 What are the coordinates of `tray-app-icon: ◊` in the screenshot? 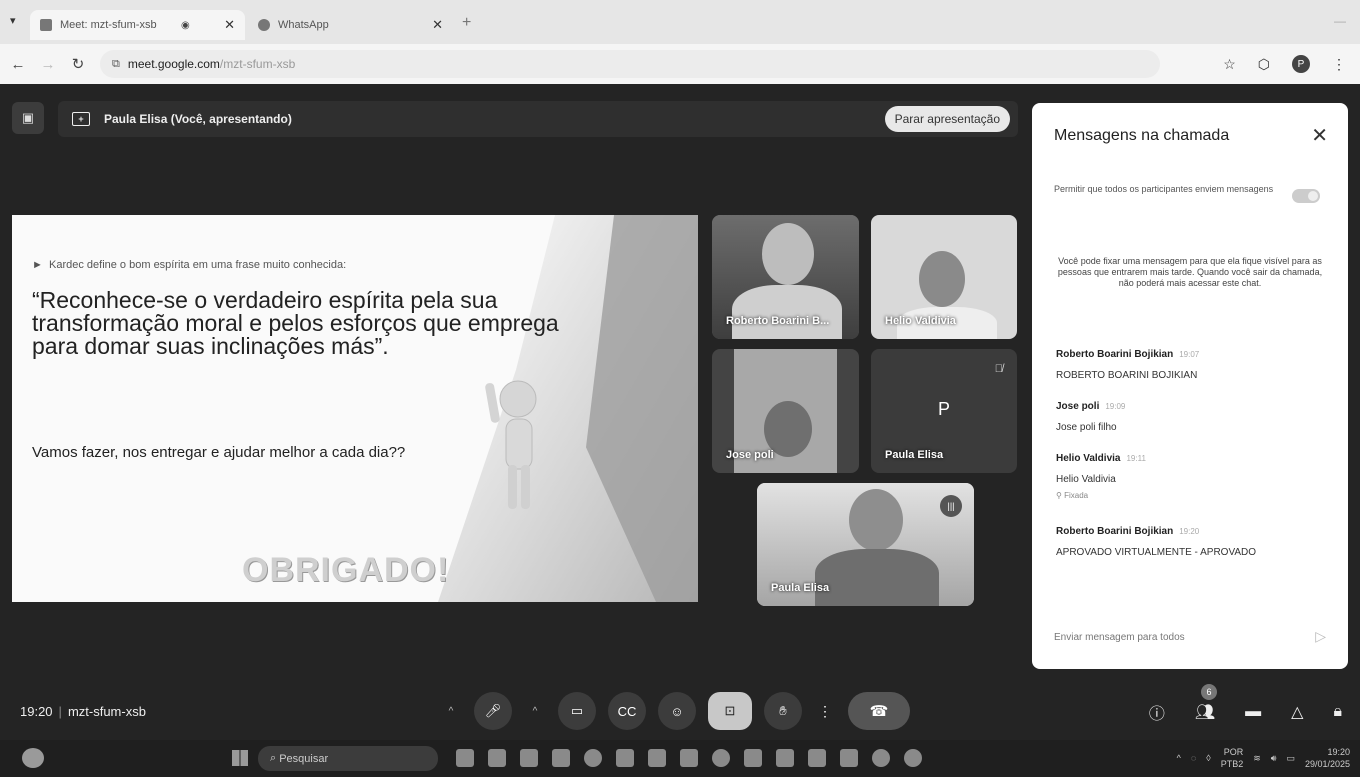 It's located at (1208, 758).